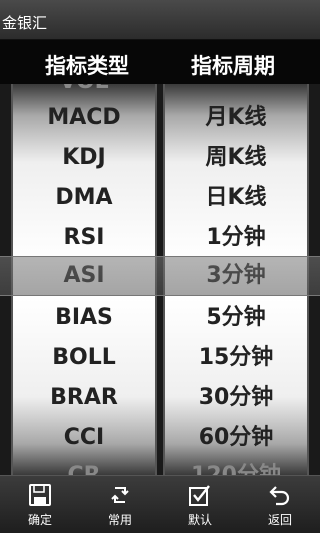  What do you see at coordinates (233, 66) in the screenshot?
I see `indicator-period-header: 指标周期` at bounding box center [233, 66].